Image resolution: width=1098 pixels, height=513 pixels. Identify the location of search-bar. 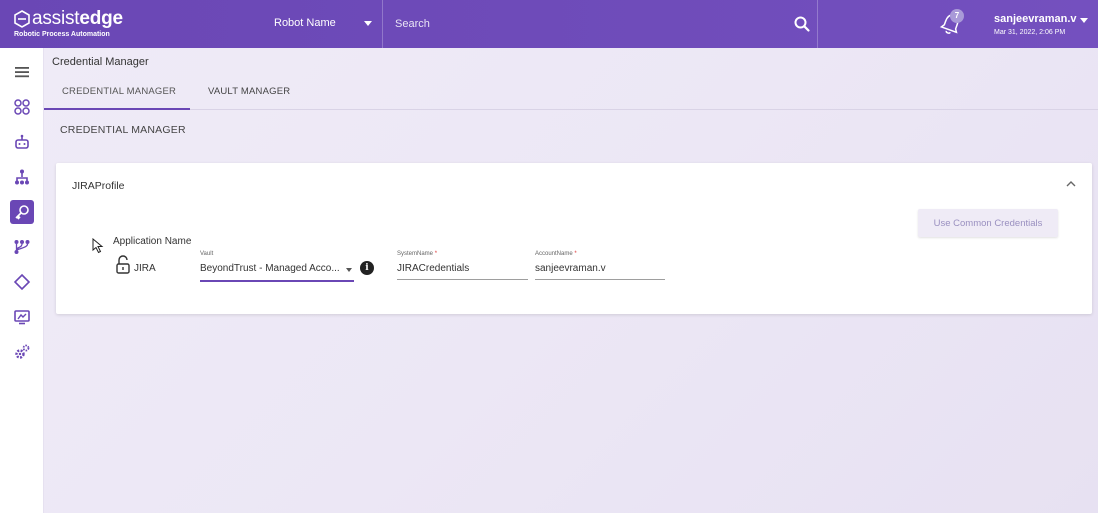
(600, 24).